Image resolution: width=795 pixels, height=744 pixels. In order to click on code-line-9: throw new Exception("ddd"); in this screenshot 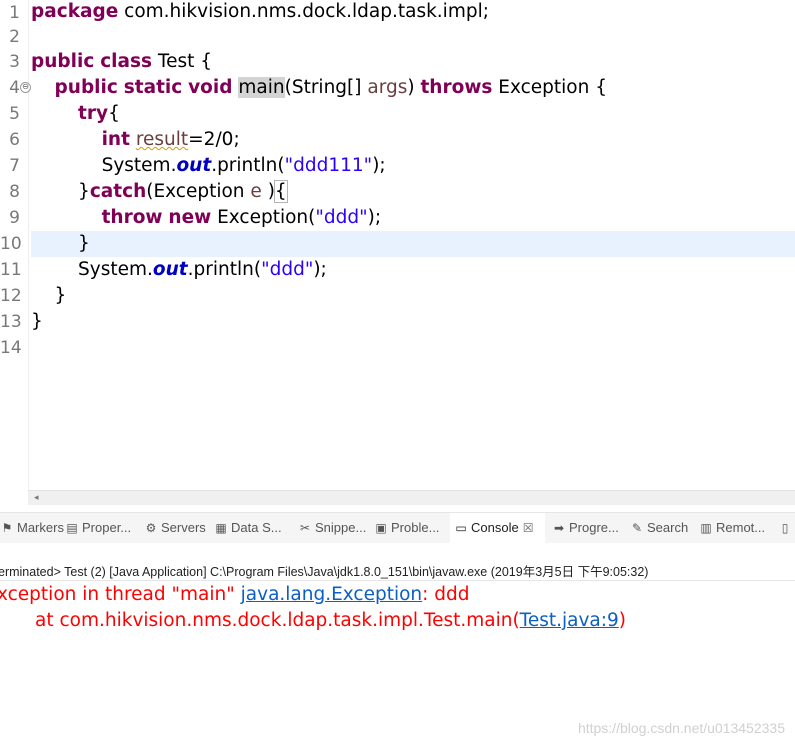, I will do `click(413, 218)`.